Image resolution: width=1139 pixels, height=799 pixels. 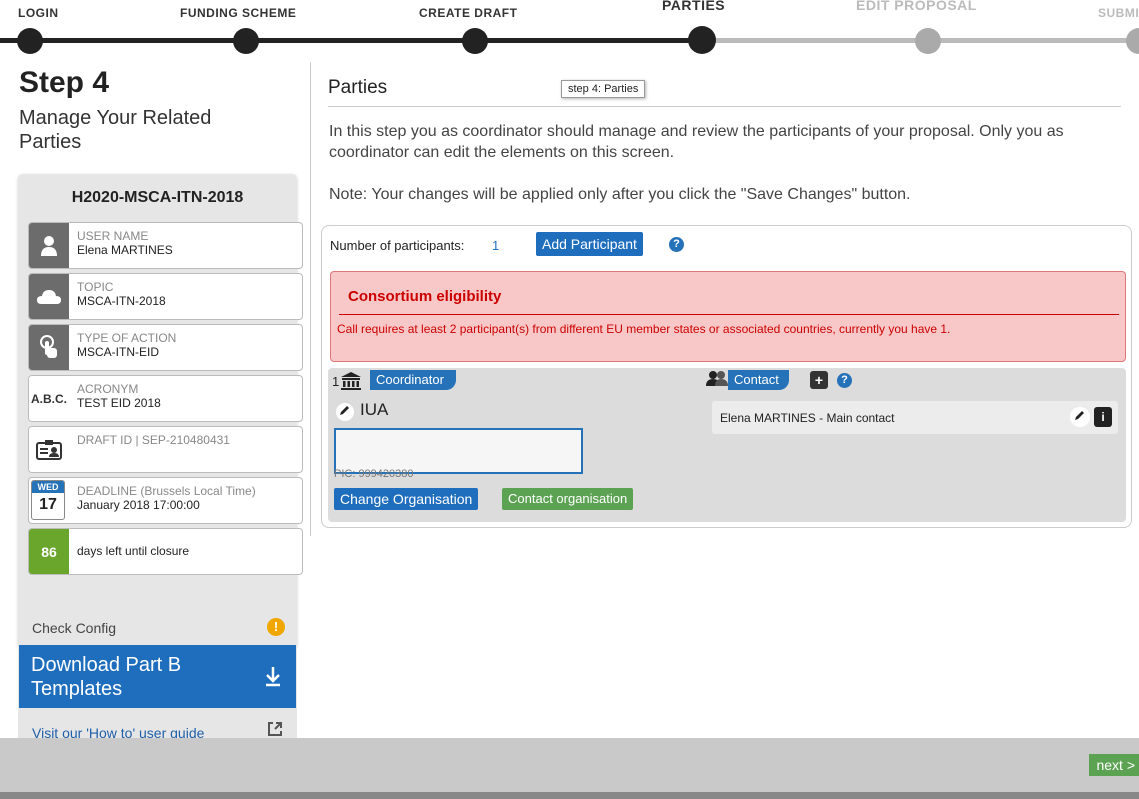 I want to click on id-card-icon, so click(x=49, y=449).